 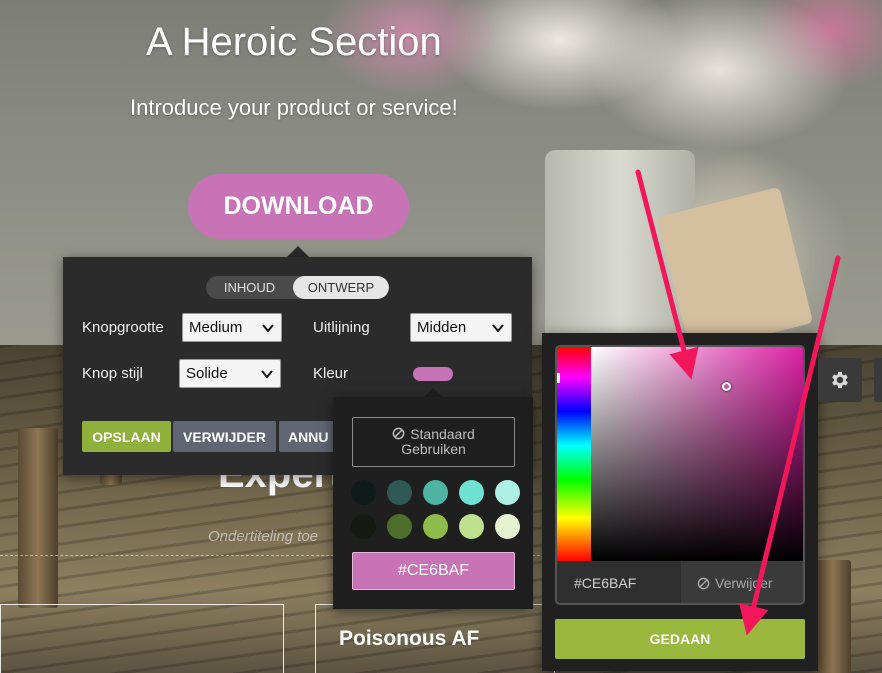 I want to click on picker-frame: #CE6BAF Verwijder, so click(x=680, y=475).